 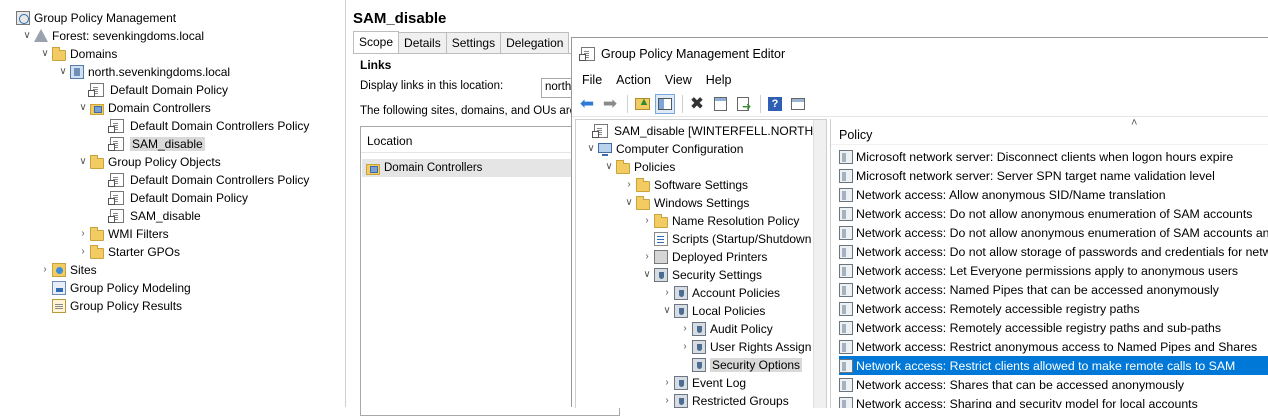 What do you see at coordinates (665, 104) in the screenshot?
I see `show-hide-tree-icon` at bounding box center [665, 104].